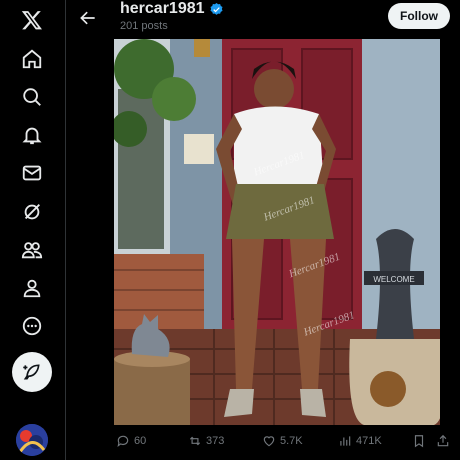 The image size is (460, 460). What do you see at coordinates (32, 135) in the screenshot?
I see `bell-icon` at bounding box center [32, 135].